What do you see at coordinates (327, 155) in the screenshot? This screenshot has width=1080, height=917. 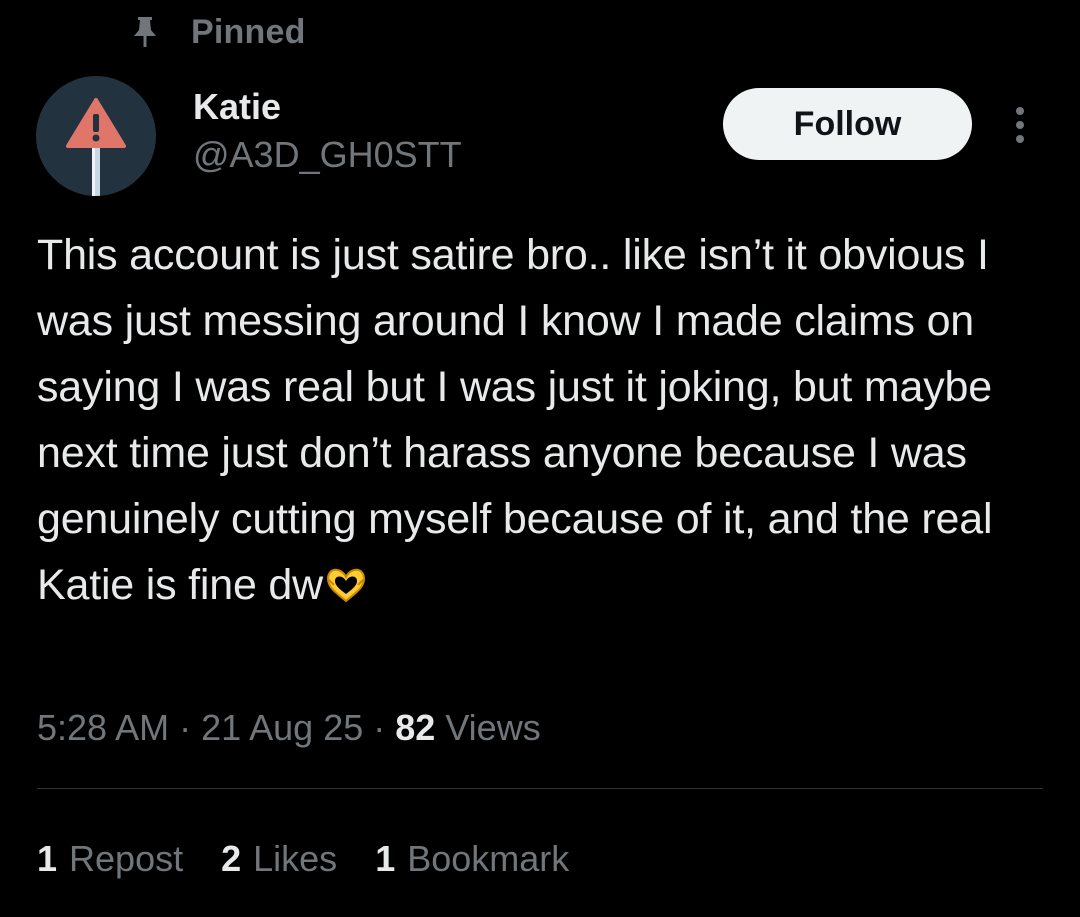 I see `user-handle: @A3D_GH0STT` at bounding box center [327, 155].